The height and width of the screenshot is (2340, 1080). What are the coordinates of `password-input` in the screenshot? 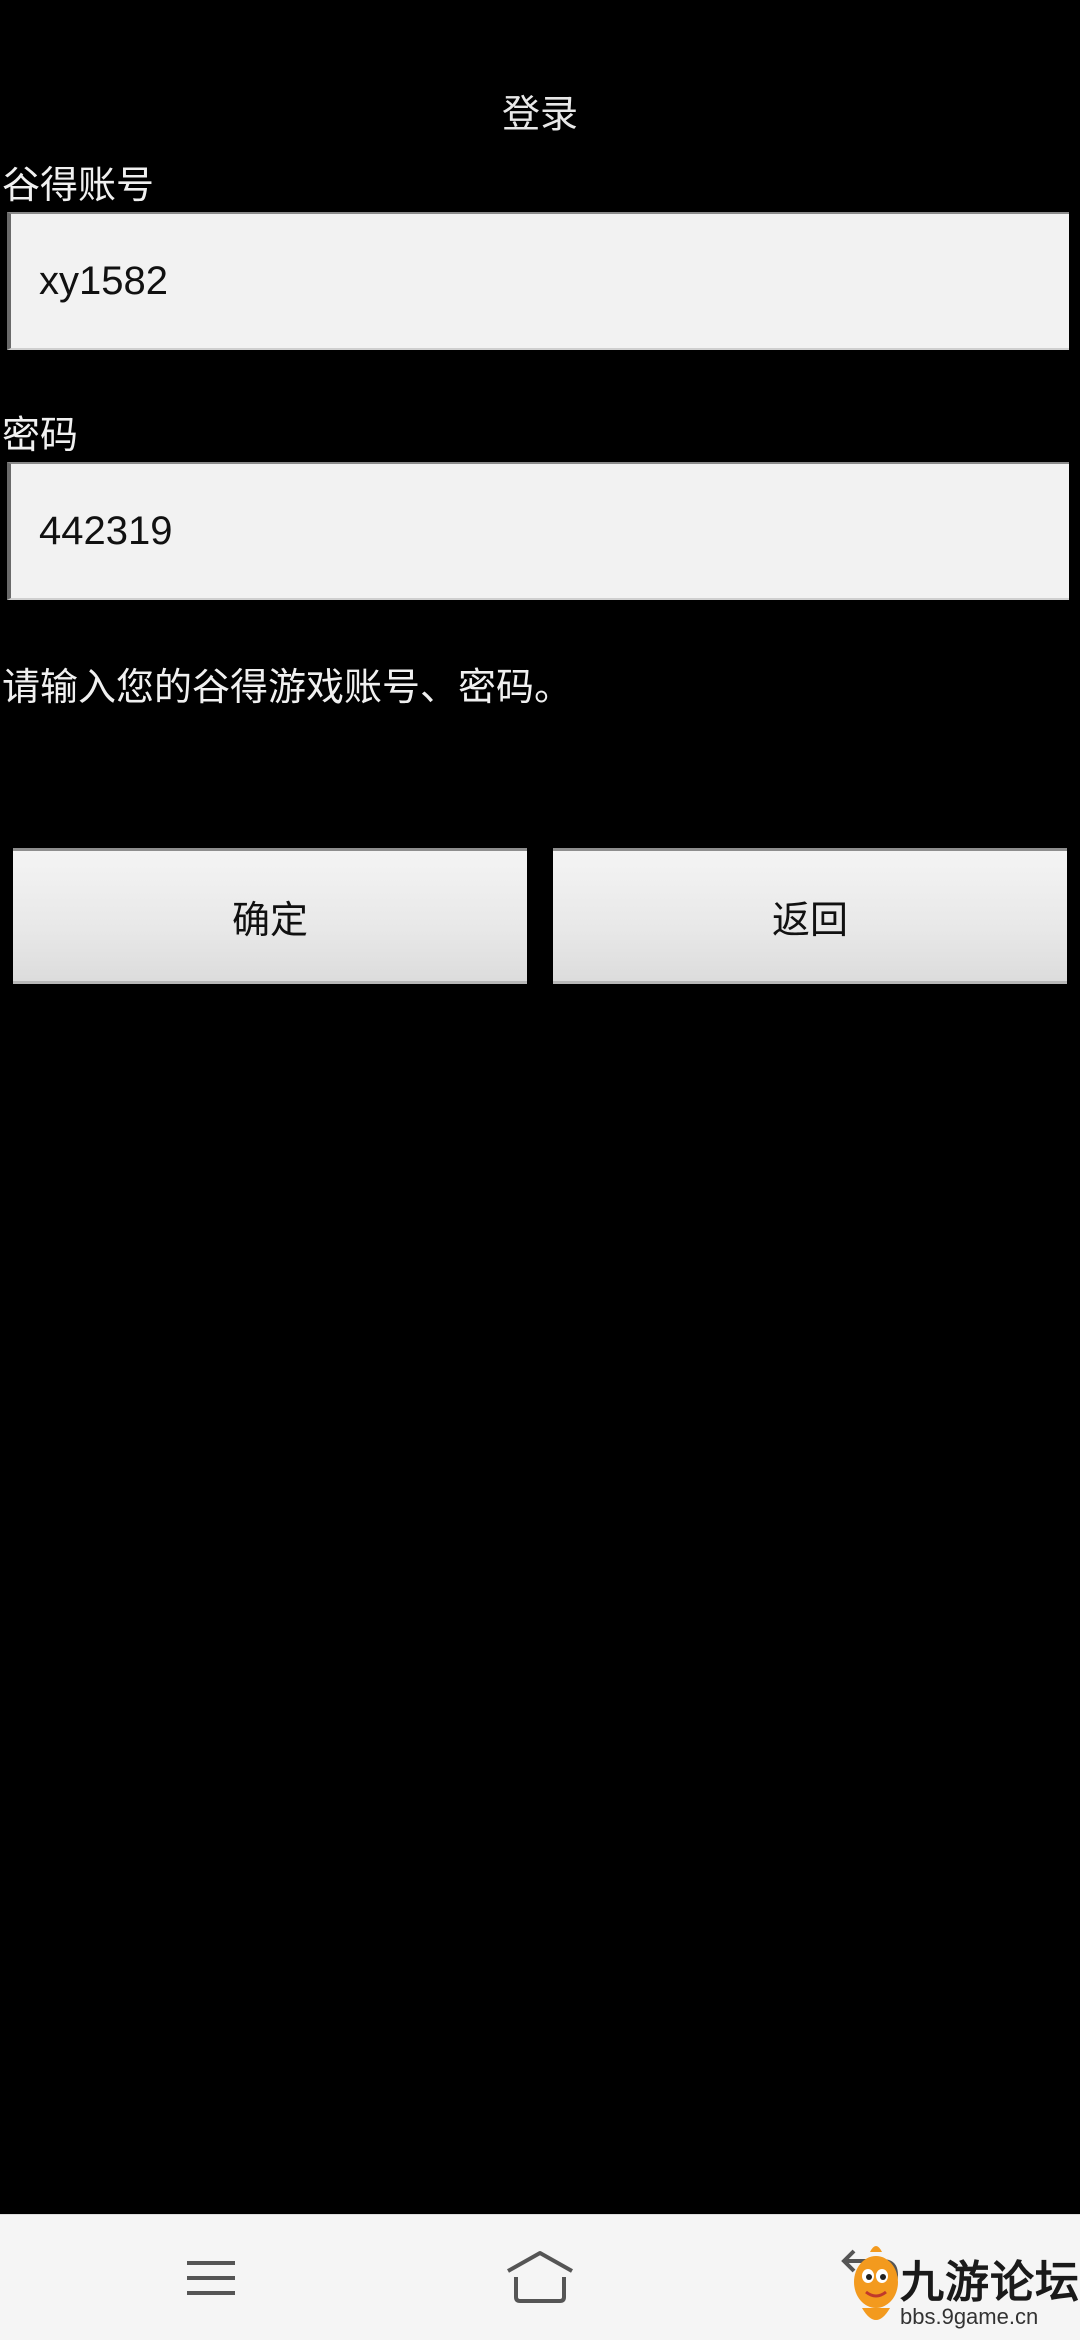 It's located at (539, 531).